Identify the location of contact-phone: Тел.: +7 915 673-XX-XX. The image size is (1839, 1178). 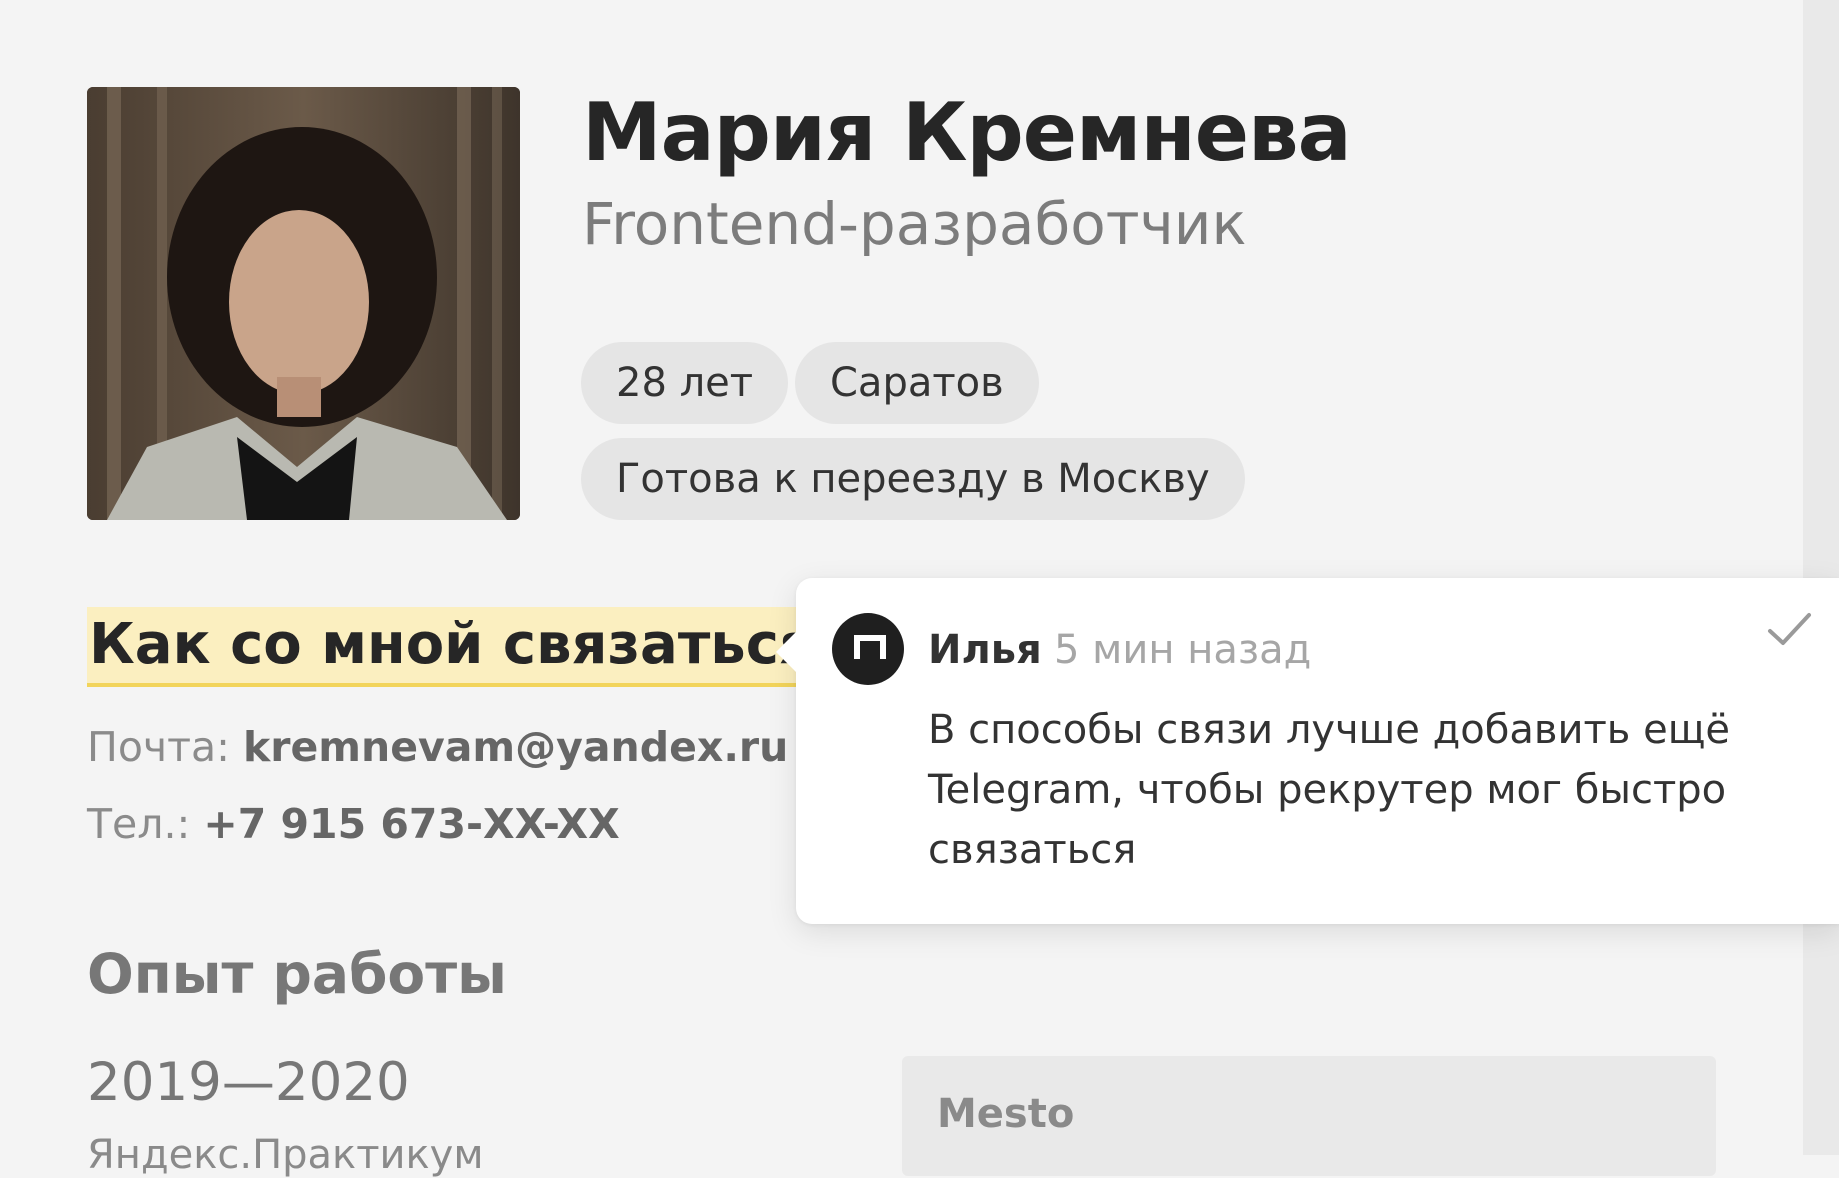
(353, 824).